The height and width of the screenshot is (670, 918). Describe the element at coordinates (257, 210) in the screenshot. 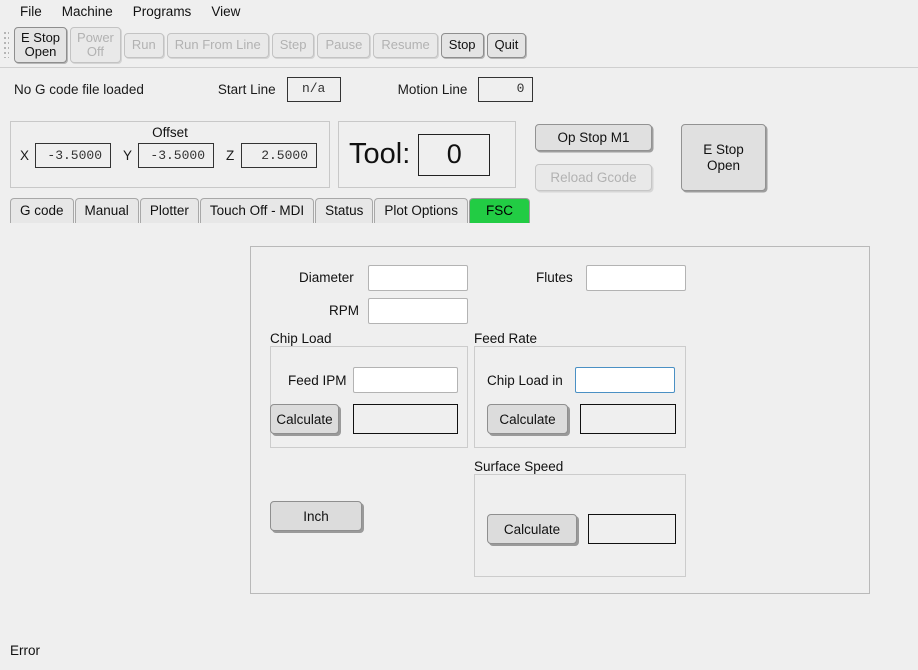

I see `tab-touch-off-mdi: Touch Off - MDI` at that location.